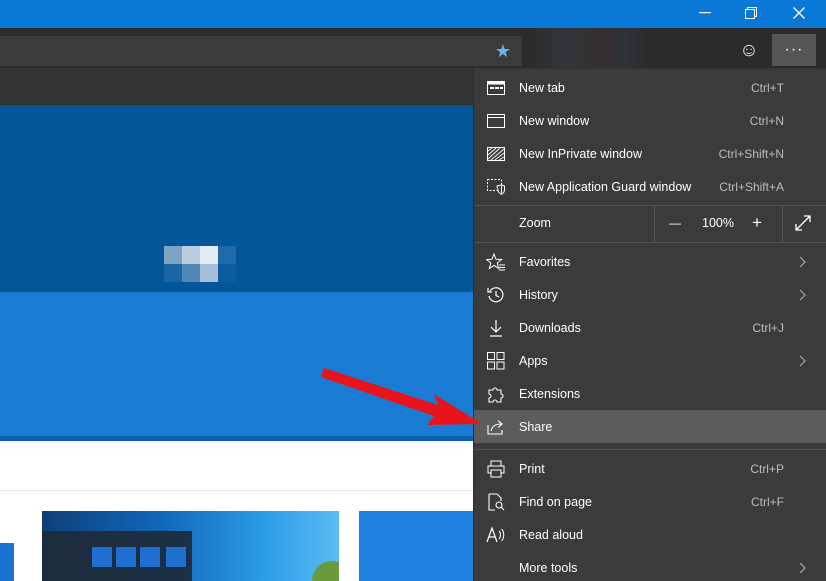  I want to click on menu-item-label: More tools, so click(548, 567).